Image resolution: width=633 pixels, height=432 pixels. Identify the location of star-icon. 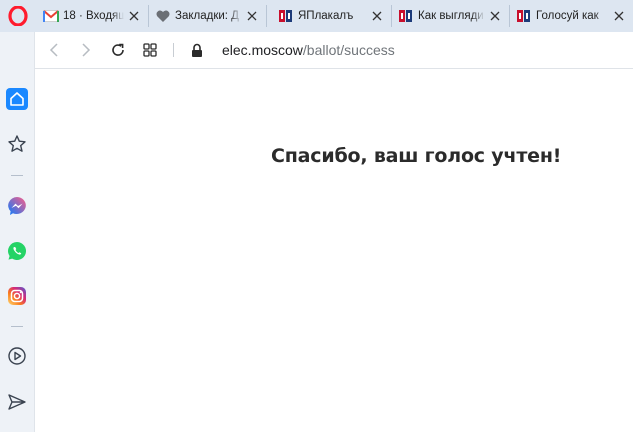
(17, 143).